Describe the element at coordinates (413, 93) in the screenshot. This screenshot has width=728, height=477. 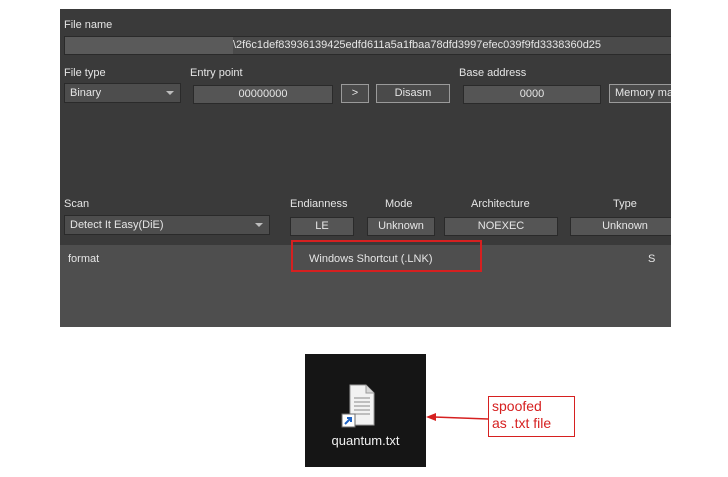
I see `disasm-button: Disasm` at that location.